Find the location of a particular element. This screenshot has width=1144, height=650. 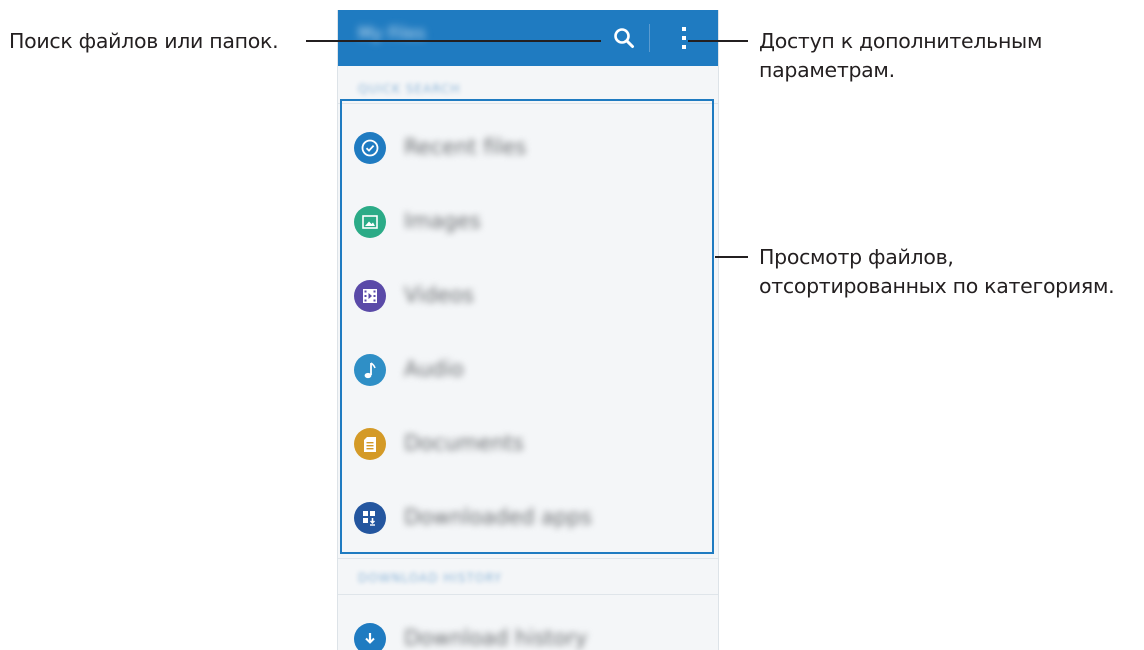

appbar-divider is located at coordinates (649, 38).